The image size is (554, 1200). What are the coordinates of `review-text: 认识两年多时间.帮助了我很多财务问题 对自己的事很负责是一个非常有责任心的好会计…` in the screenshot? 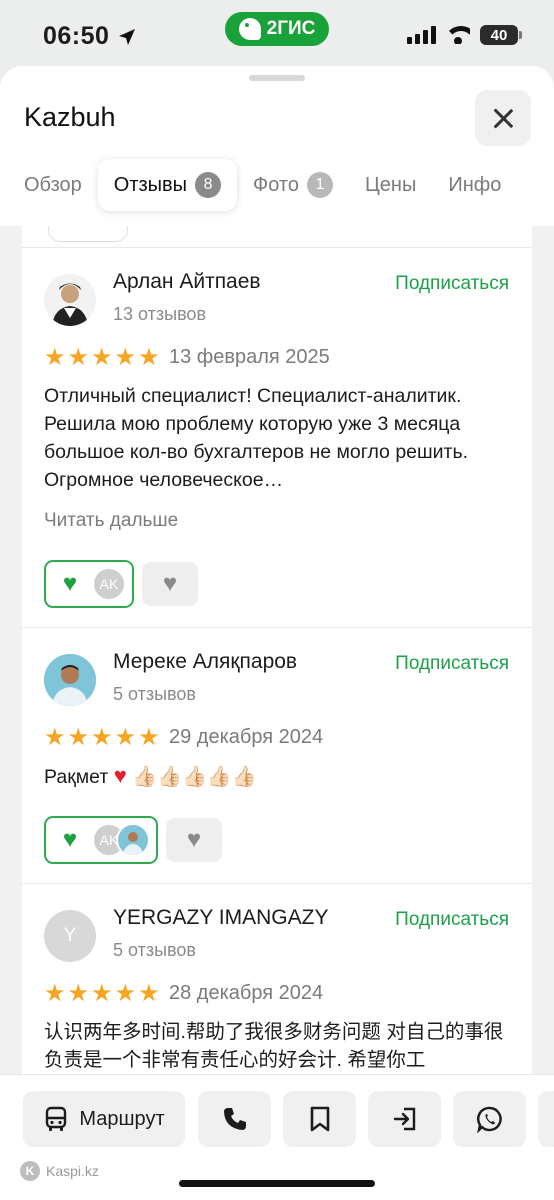 It's located at (274, 1046).